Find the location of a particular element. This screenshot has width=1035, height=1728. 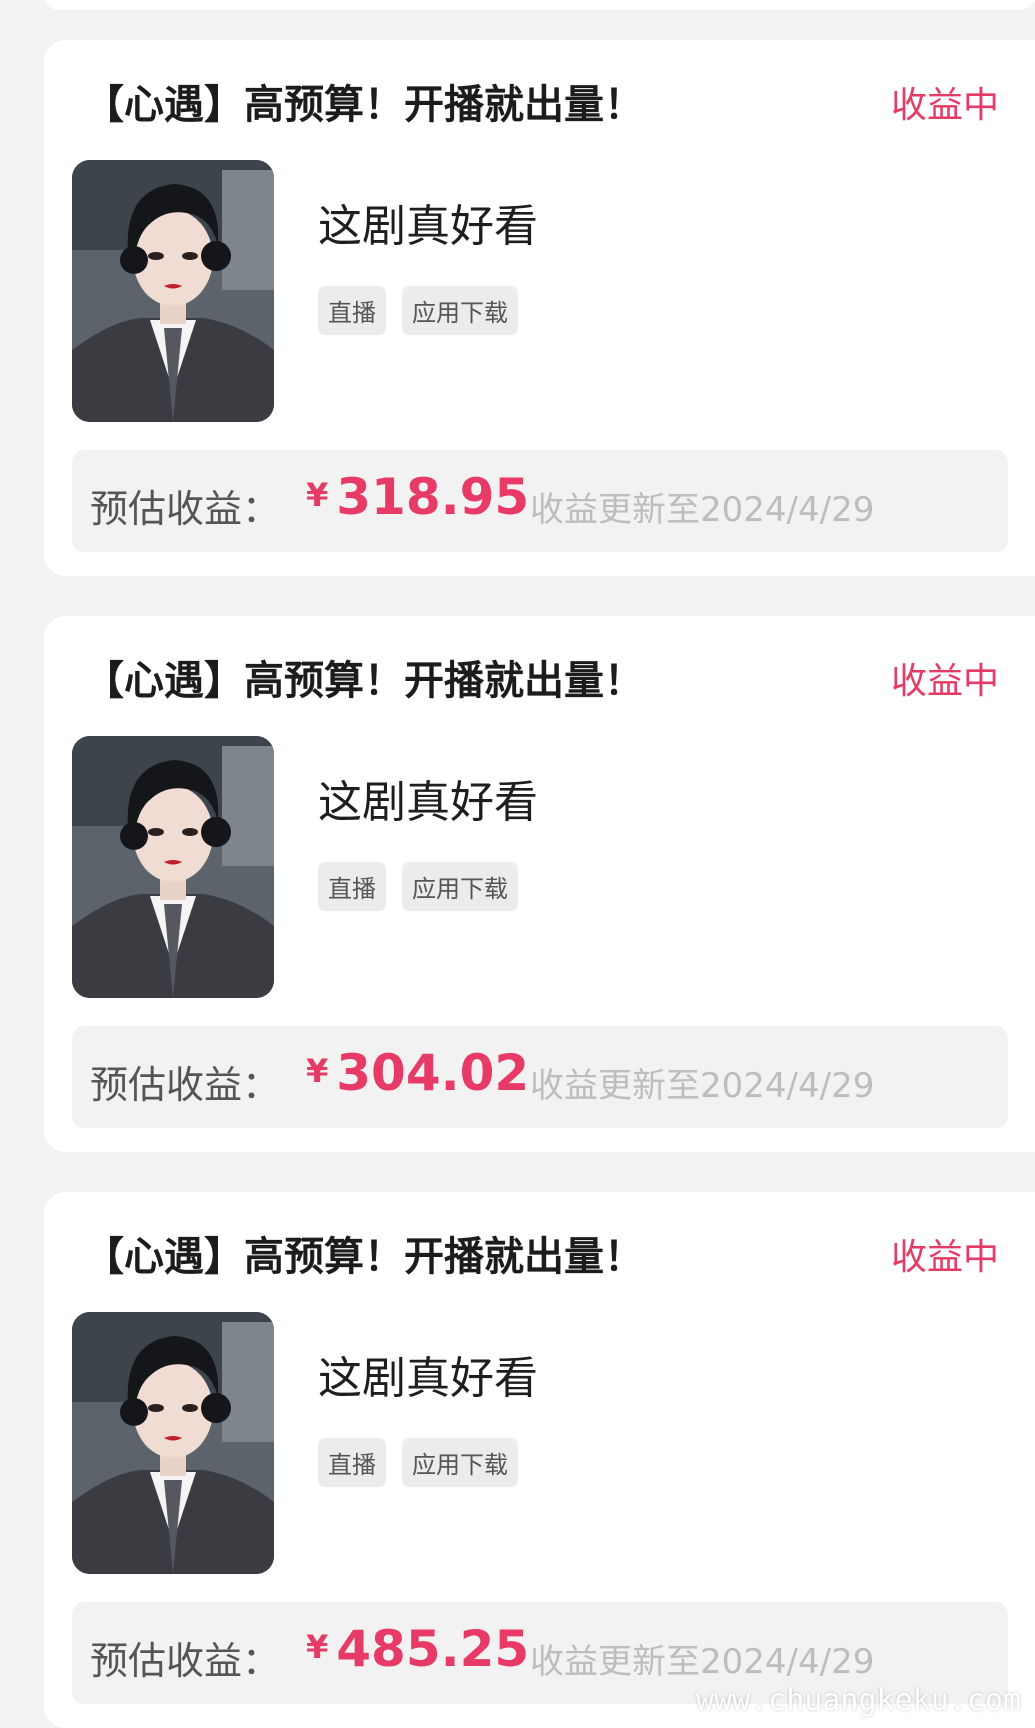

amount-value: 485.25 is located at coordinates (433, 1649).